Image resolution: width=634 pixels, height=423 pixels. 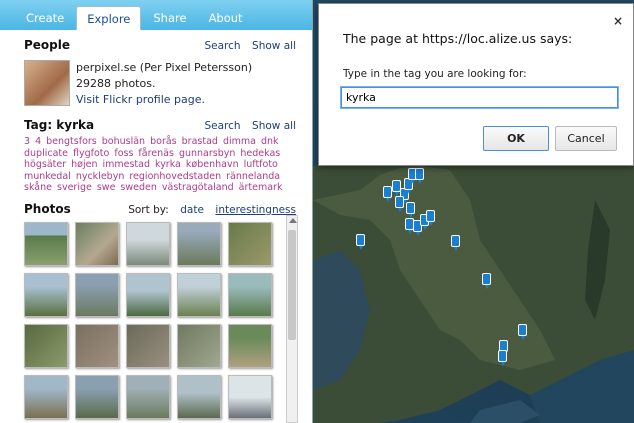 I want to click on avatar, so click(x=47, y=83).